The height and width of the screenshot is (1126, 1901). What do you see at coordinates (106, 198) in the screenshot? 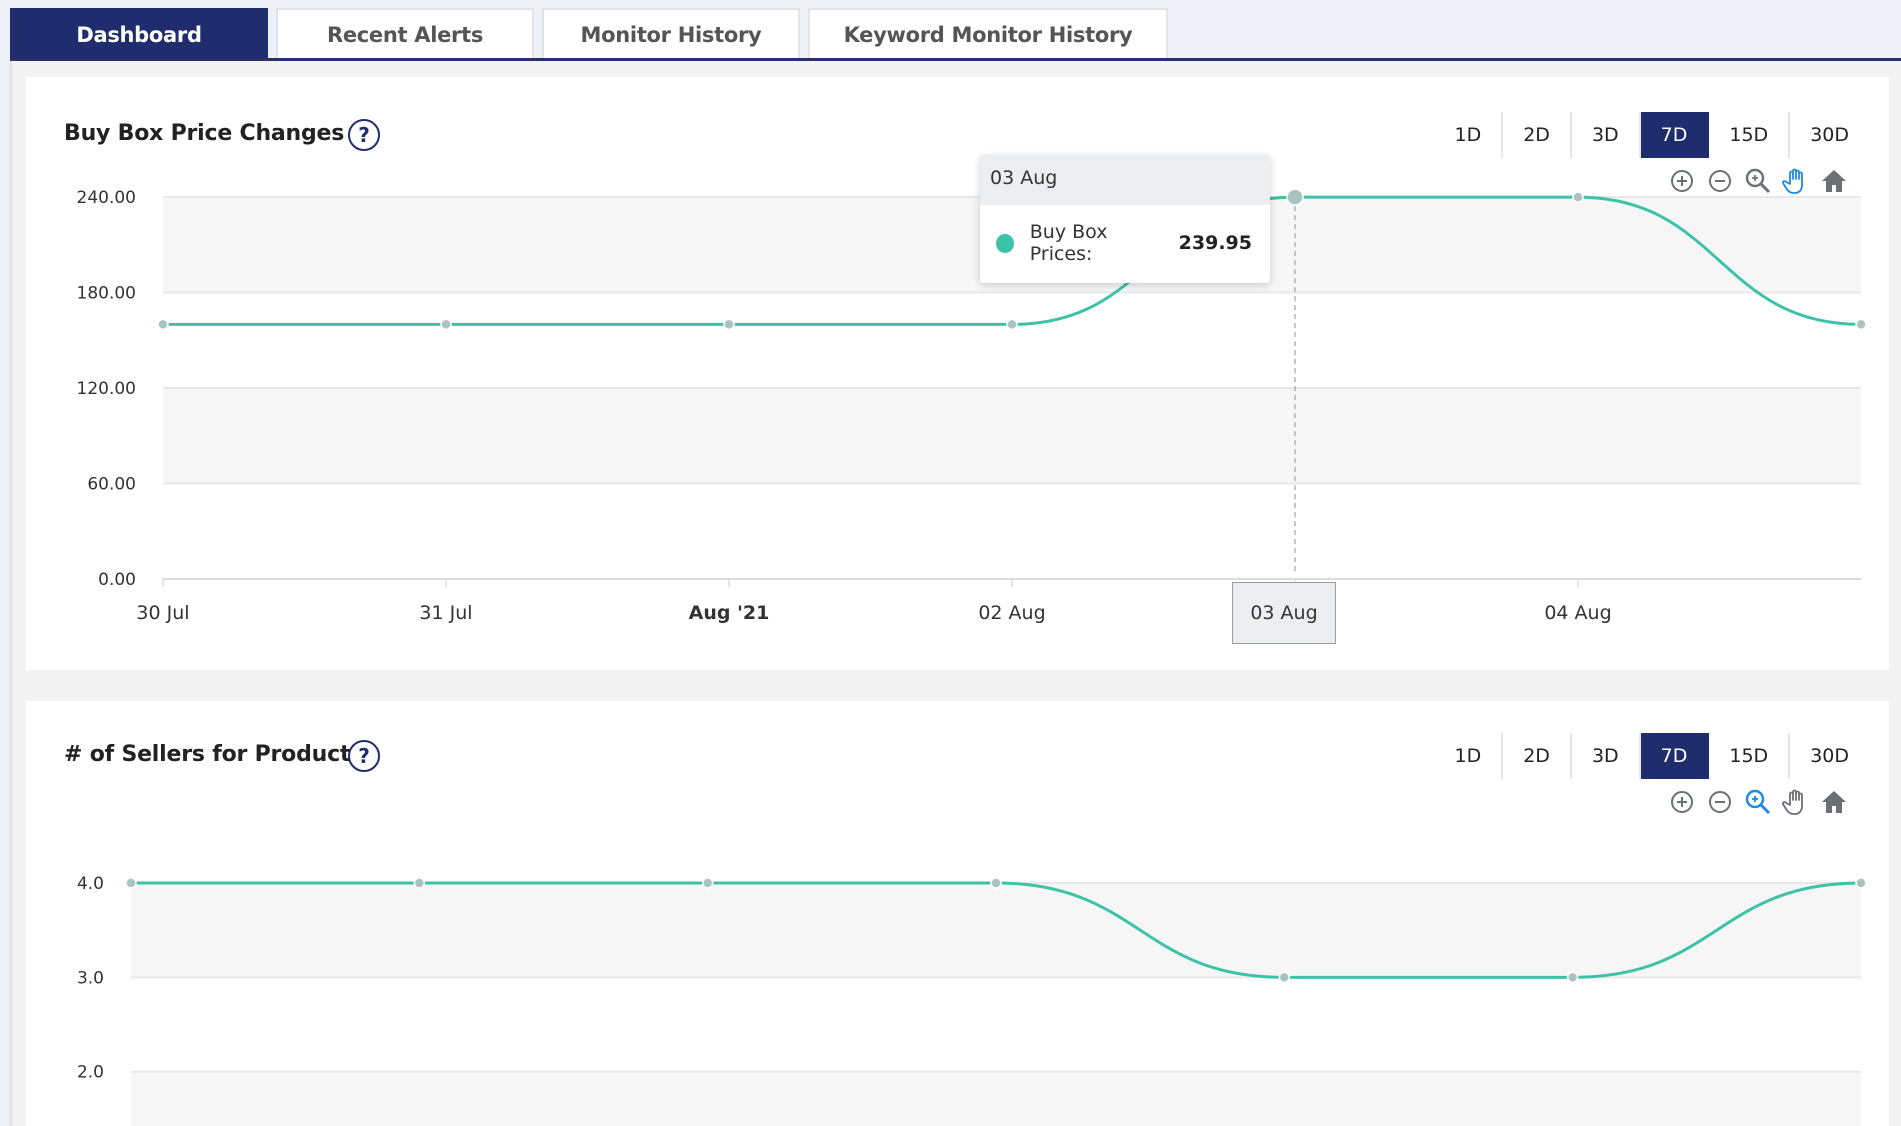
I see `y-tick-label: 240.00` at bounding box center [106, 198].